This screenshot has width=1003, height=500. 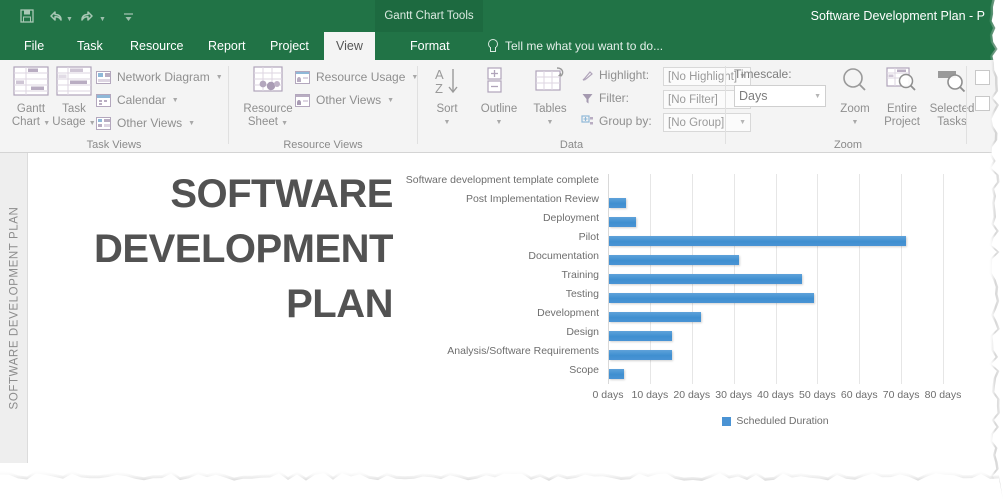 What do you see at coordinates (734, 395) in the screenshot?
I see `x-axis-tick-label: 30 days` at bounding box center [734, 395].